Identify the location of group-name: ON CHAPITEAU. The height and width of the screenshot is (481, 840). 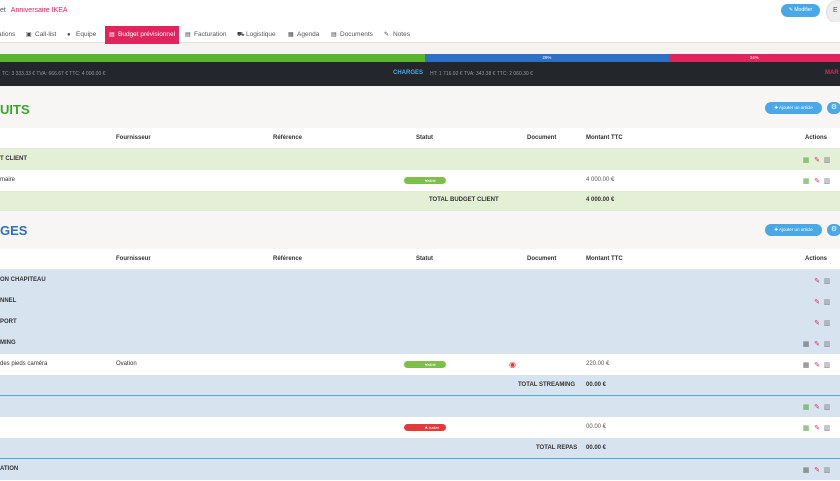
(23, 280).